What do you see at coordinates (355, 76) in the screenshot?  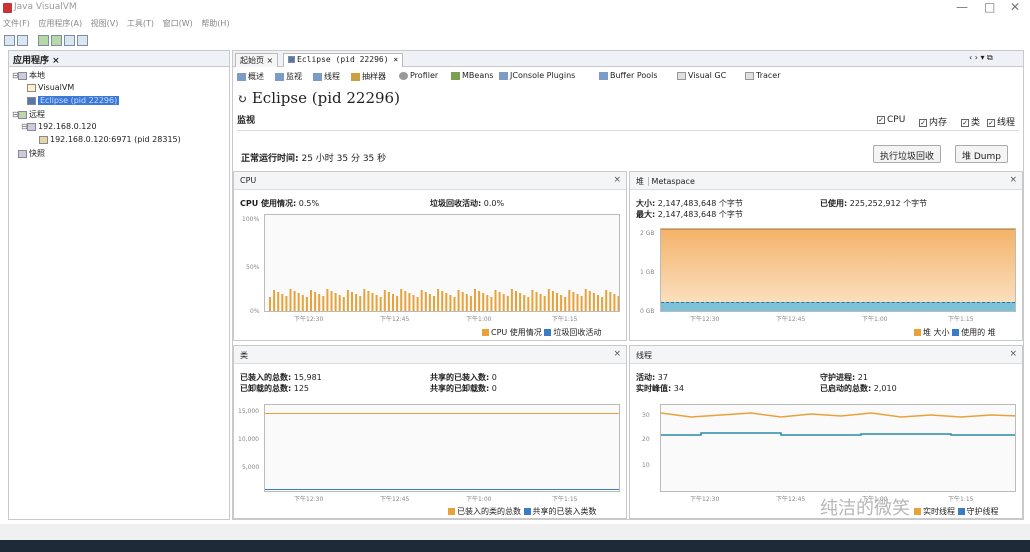 I see `sampler-icon` at bounding box center [355, 76].